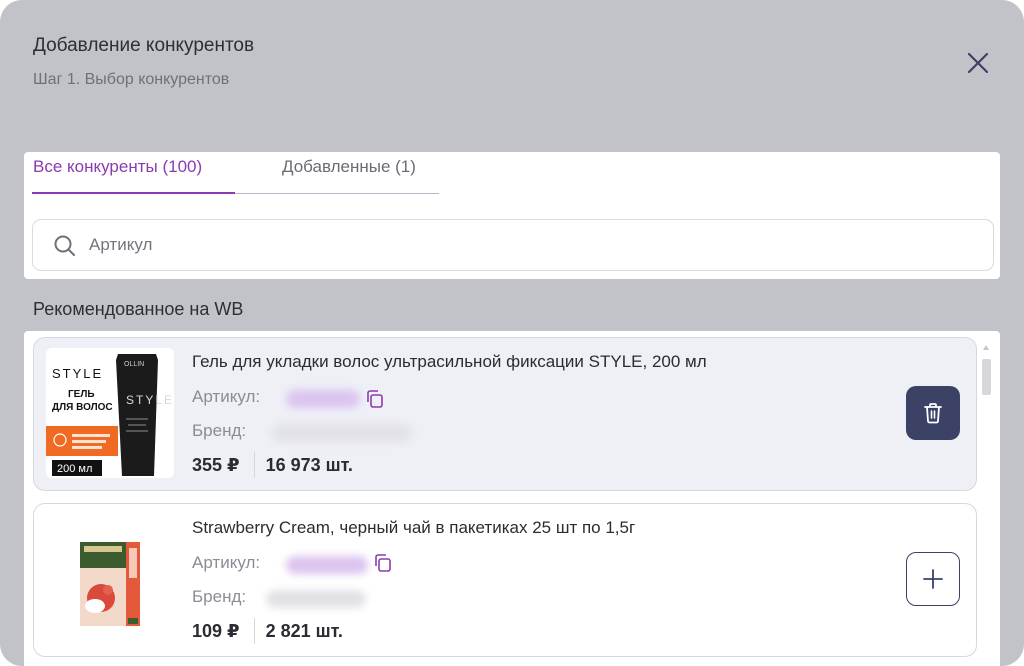 This screenshot has width=1024, height=666. I want to click on product-image: STYLE ГЕЛЬ ДЛЯ ВОЛОС 200 мл OLLIN STYLE, so click(110, 413).